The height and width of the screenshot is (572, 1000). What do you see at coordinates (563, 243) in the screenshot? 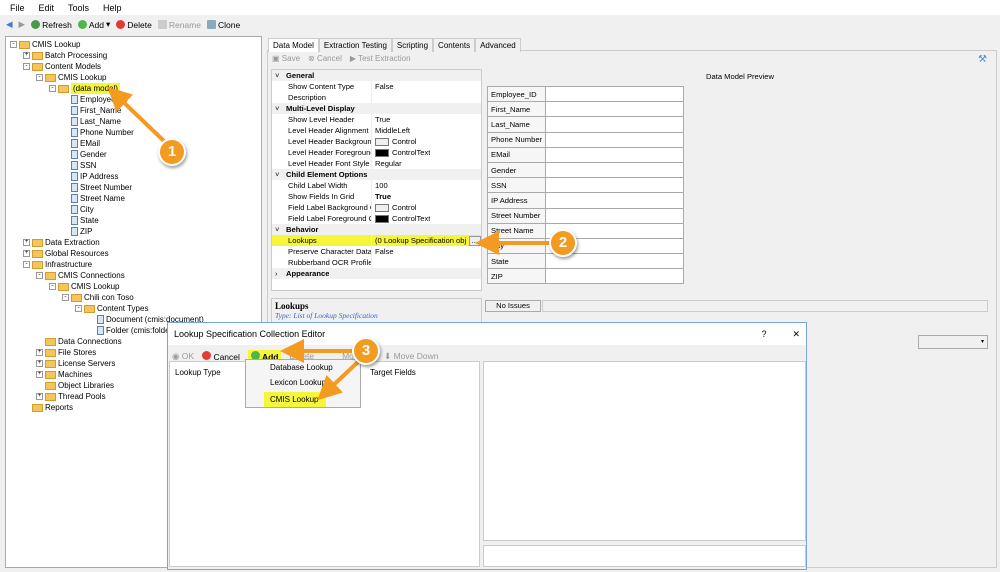
I see `callout-2: 2` at bounding box center [563, 243].